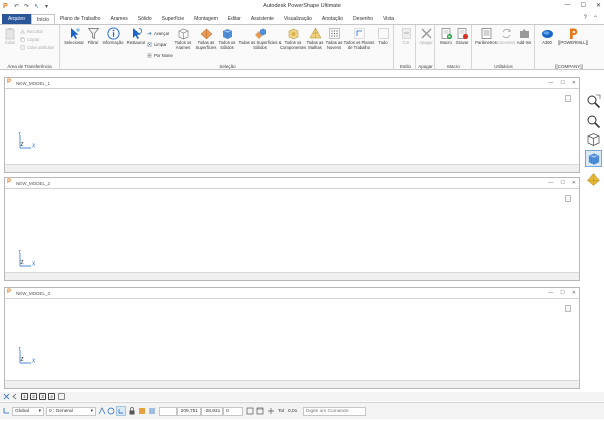 Image resolution: width=604 pixels, height=421 pixels. Describe the element at coordinates (24, 396) in the screenshot. I see `page-tab-1: 1` at that location.